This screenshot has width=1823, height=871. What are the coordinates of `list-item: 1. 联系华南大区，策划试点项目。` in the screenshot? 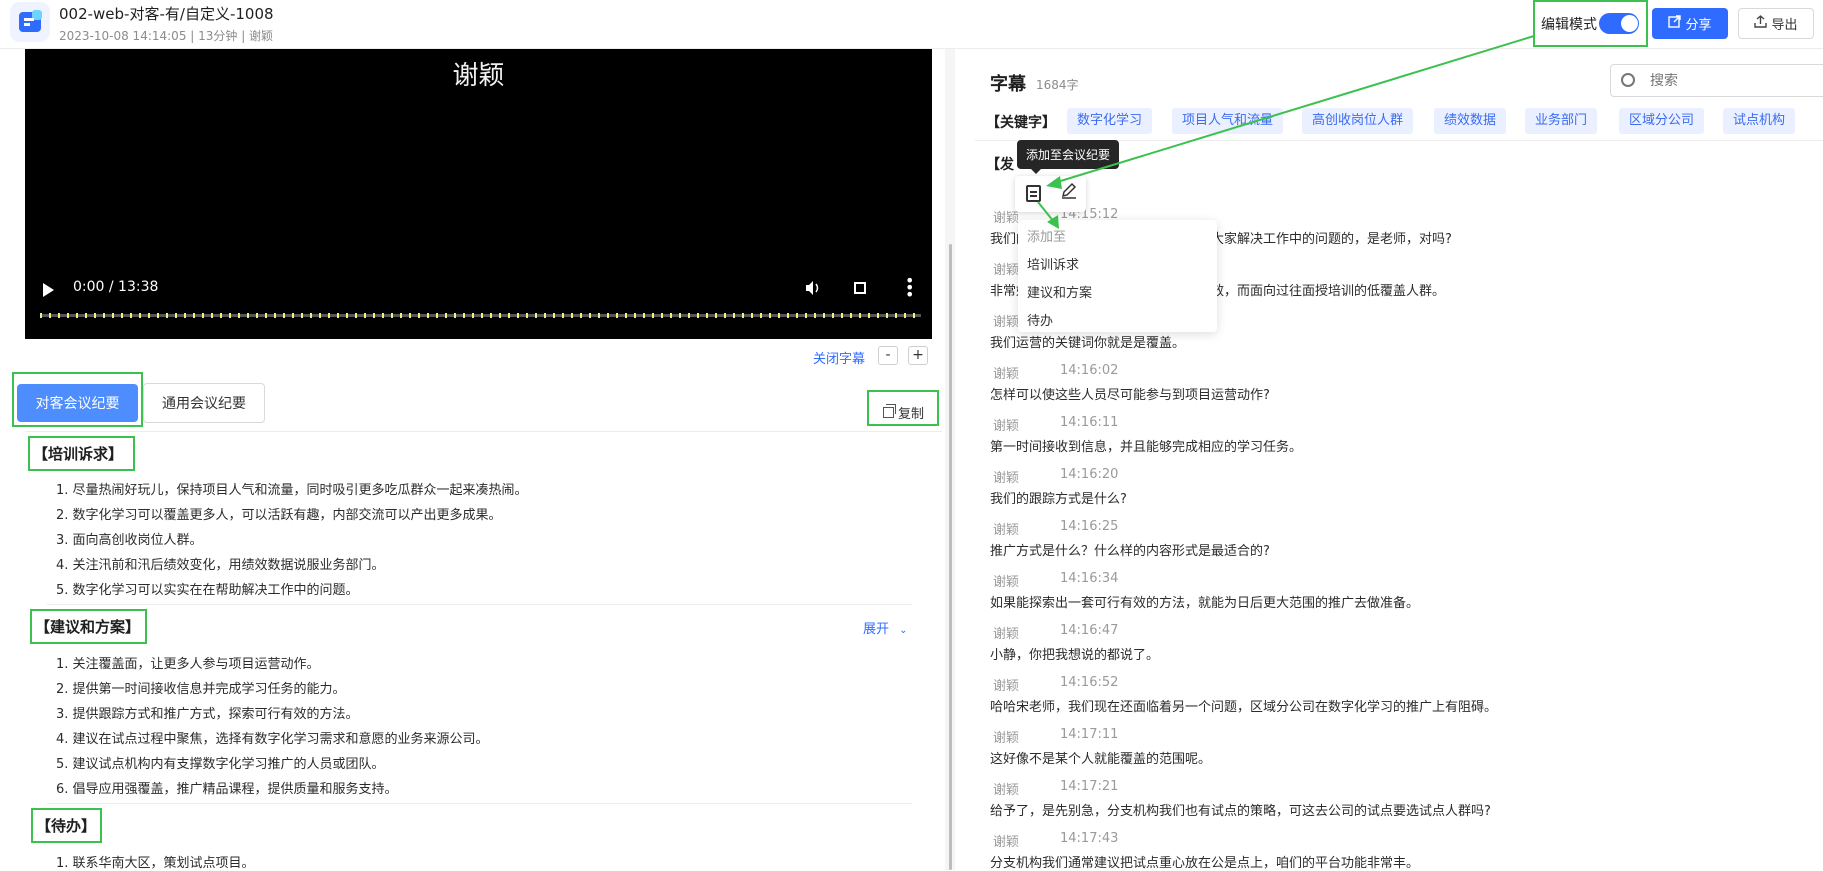 It's located at (155, 863).